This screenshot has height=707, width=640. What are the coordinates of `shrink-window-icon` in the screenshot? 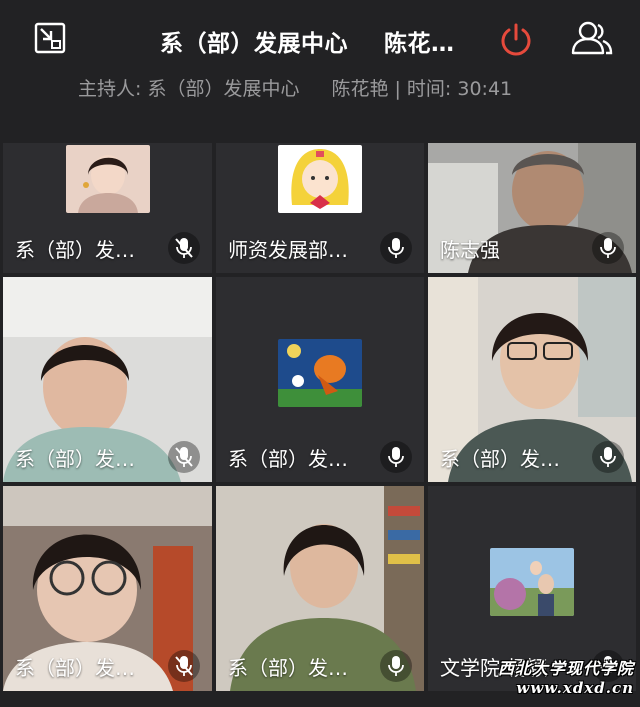 It's located at (50, 38).